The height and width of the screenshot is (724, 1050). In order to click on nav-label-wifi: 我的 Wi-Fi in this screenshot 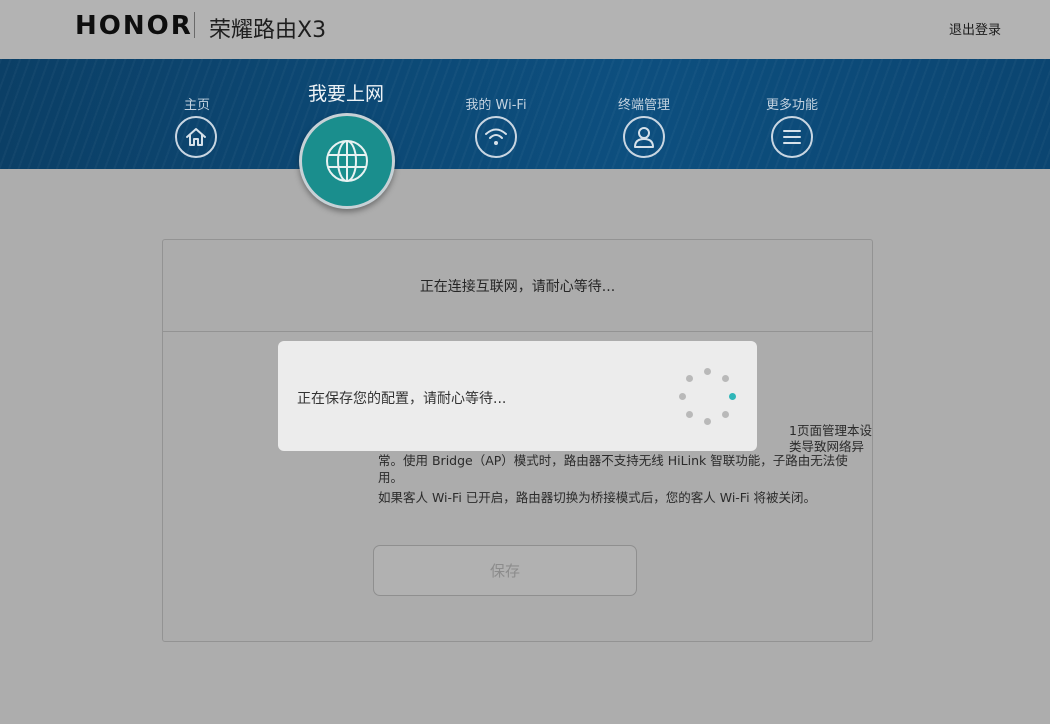, I will do `click(496, 105)`.